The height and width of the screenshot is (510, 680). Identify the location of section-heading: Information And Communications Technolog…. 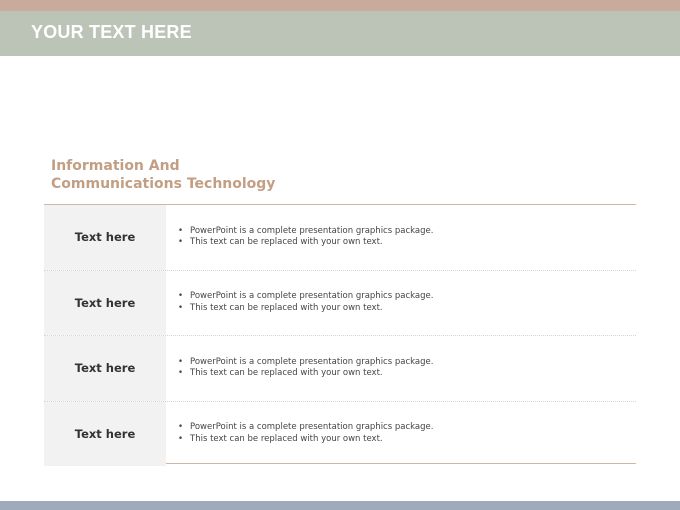
(163, 175).